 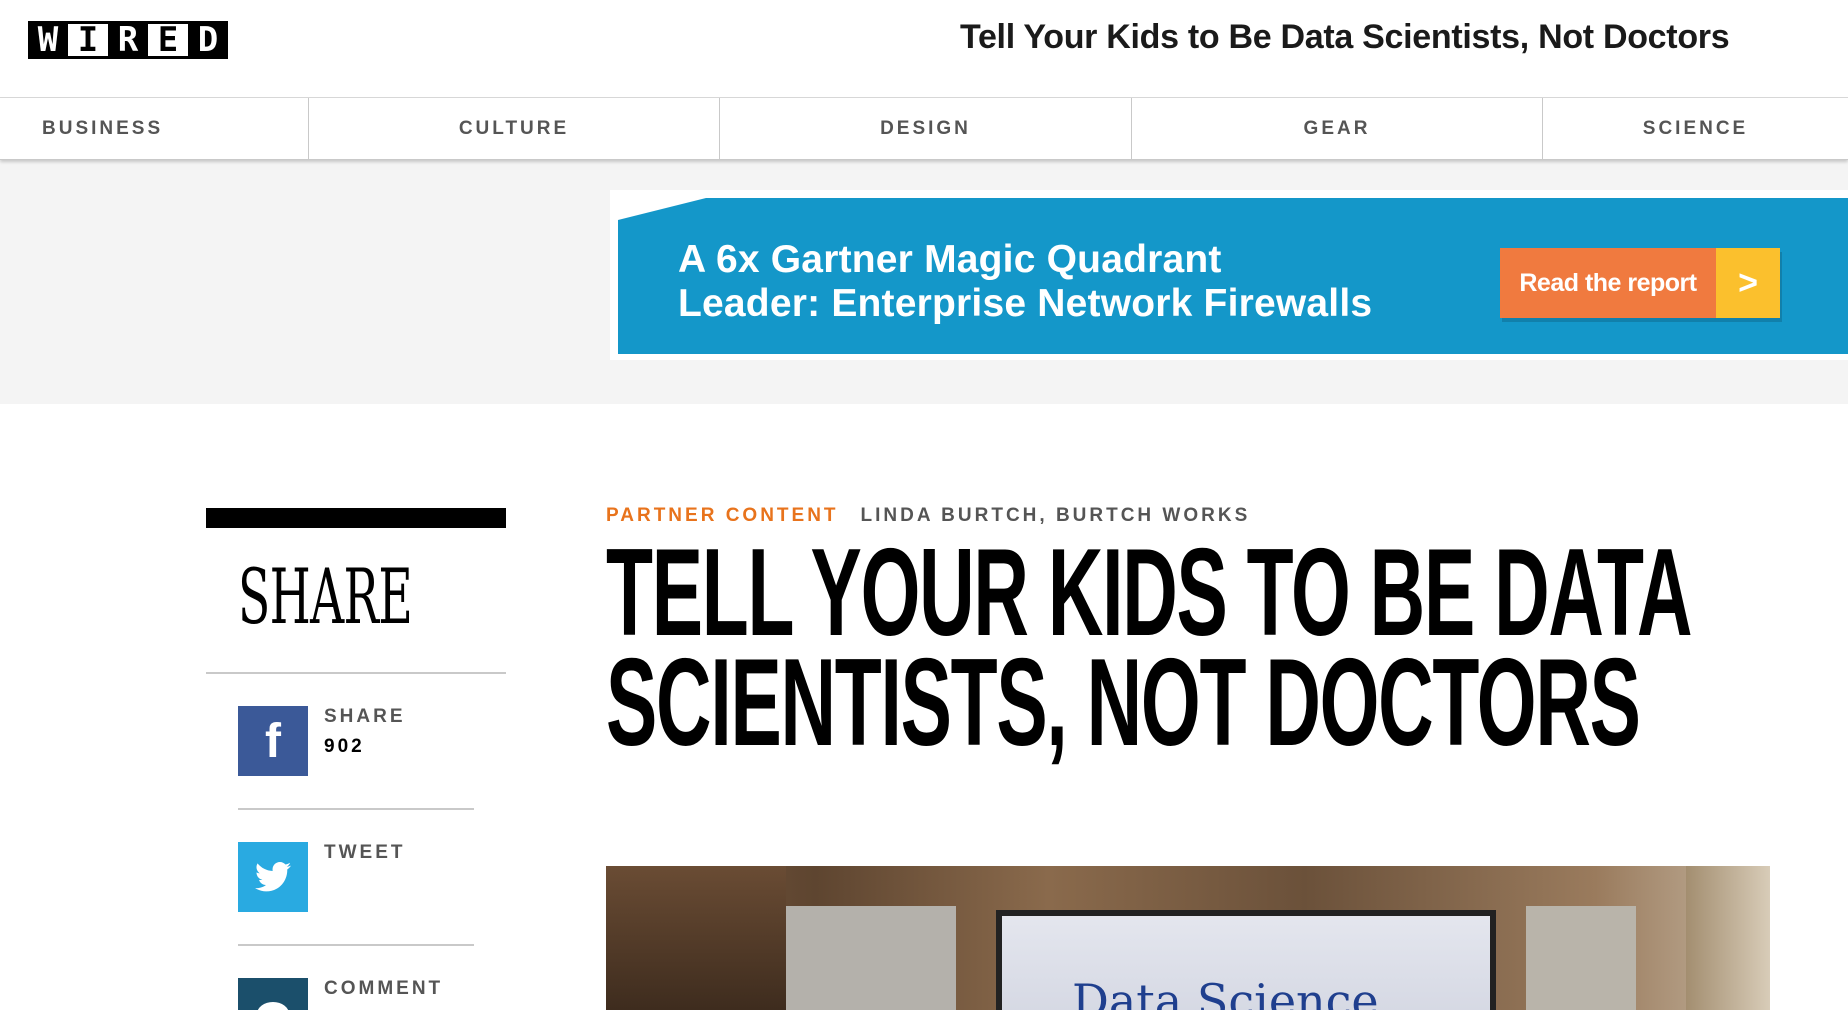 What do you see at coordinates (1149, 593) in the screenshot?
I see `headline-line-1: TELL YOUR KIDS TO BE DATA` at bounding box center [1149, 593].